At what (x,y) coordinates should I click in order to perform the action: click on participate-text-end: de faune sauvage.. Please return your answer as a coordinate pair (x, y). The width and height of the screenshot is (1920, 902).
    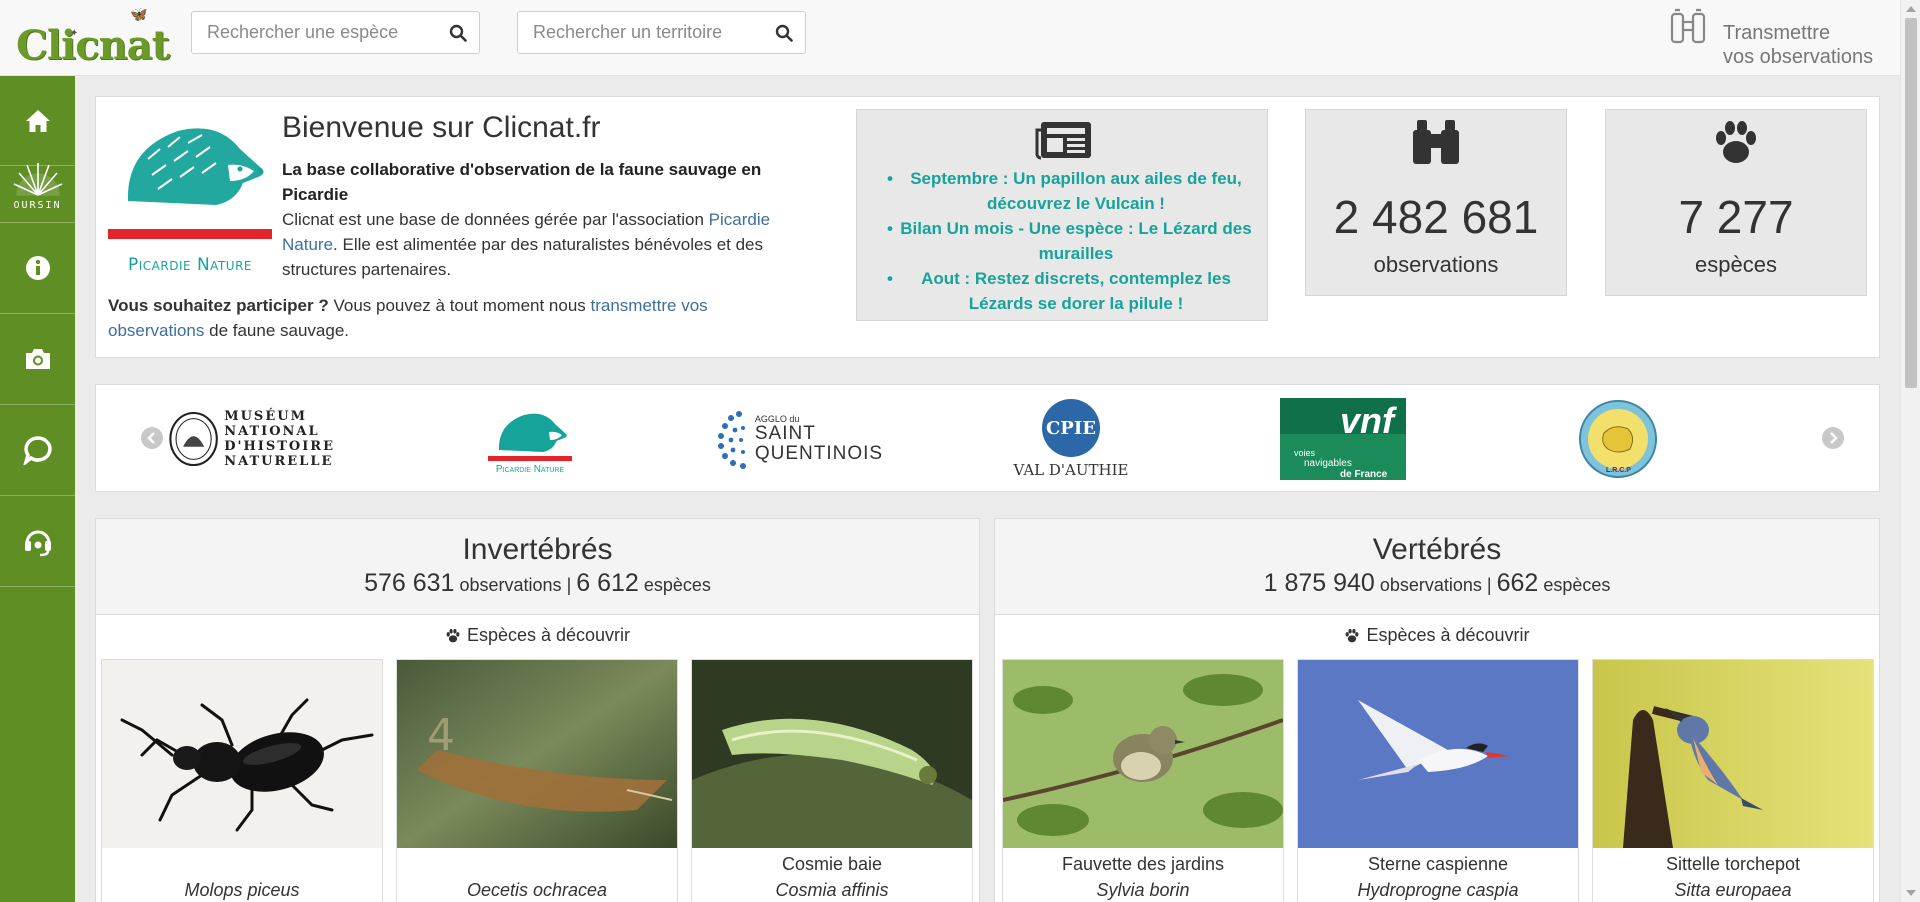
    Looking at the image, I should click on (277, 330).